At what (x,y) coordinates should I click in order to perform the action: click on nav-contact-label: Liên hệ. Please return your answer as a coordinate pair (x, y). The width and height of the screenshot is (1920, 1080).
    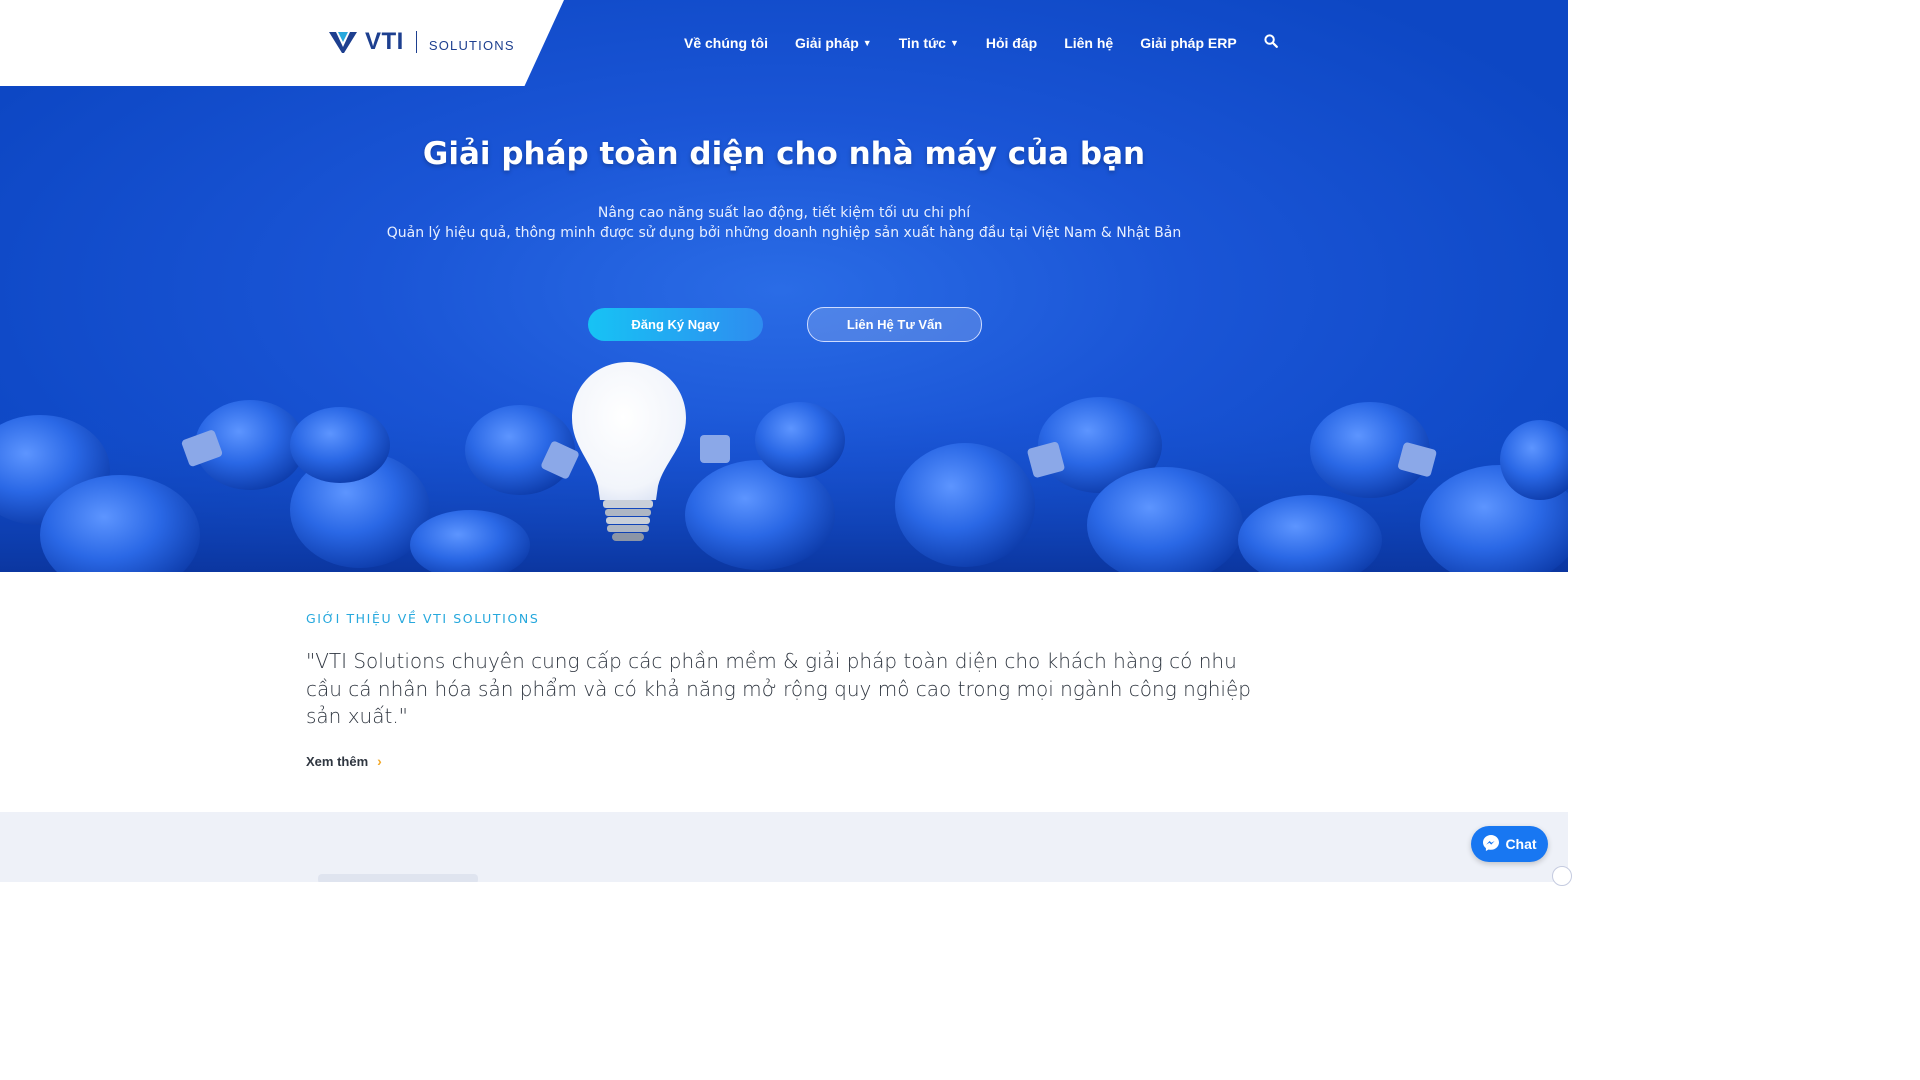
    Looking at the image, I should click on (1089, 42).